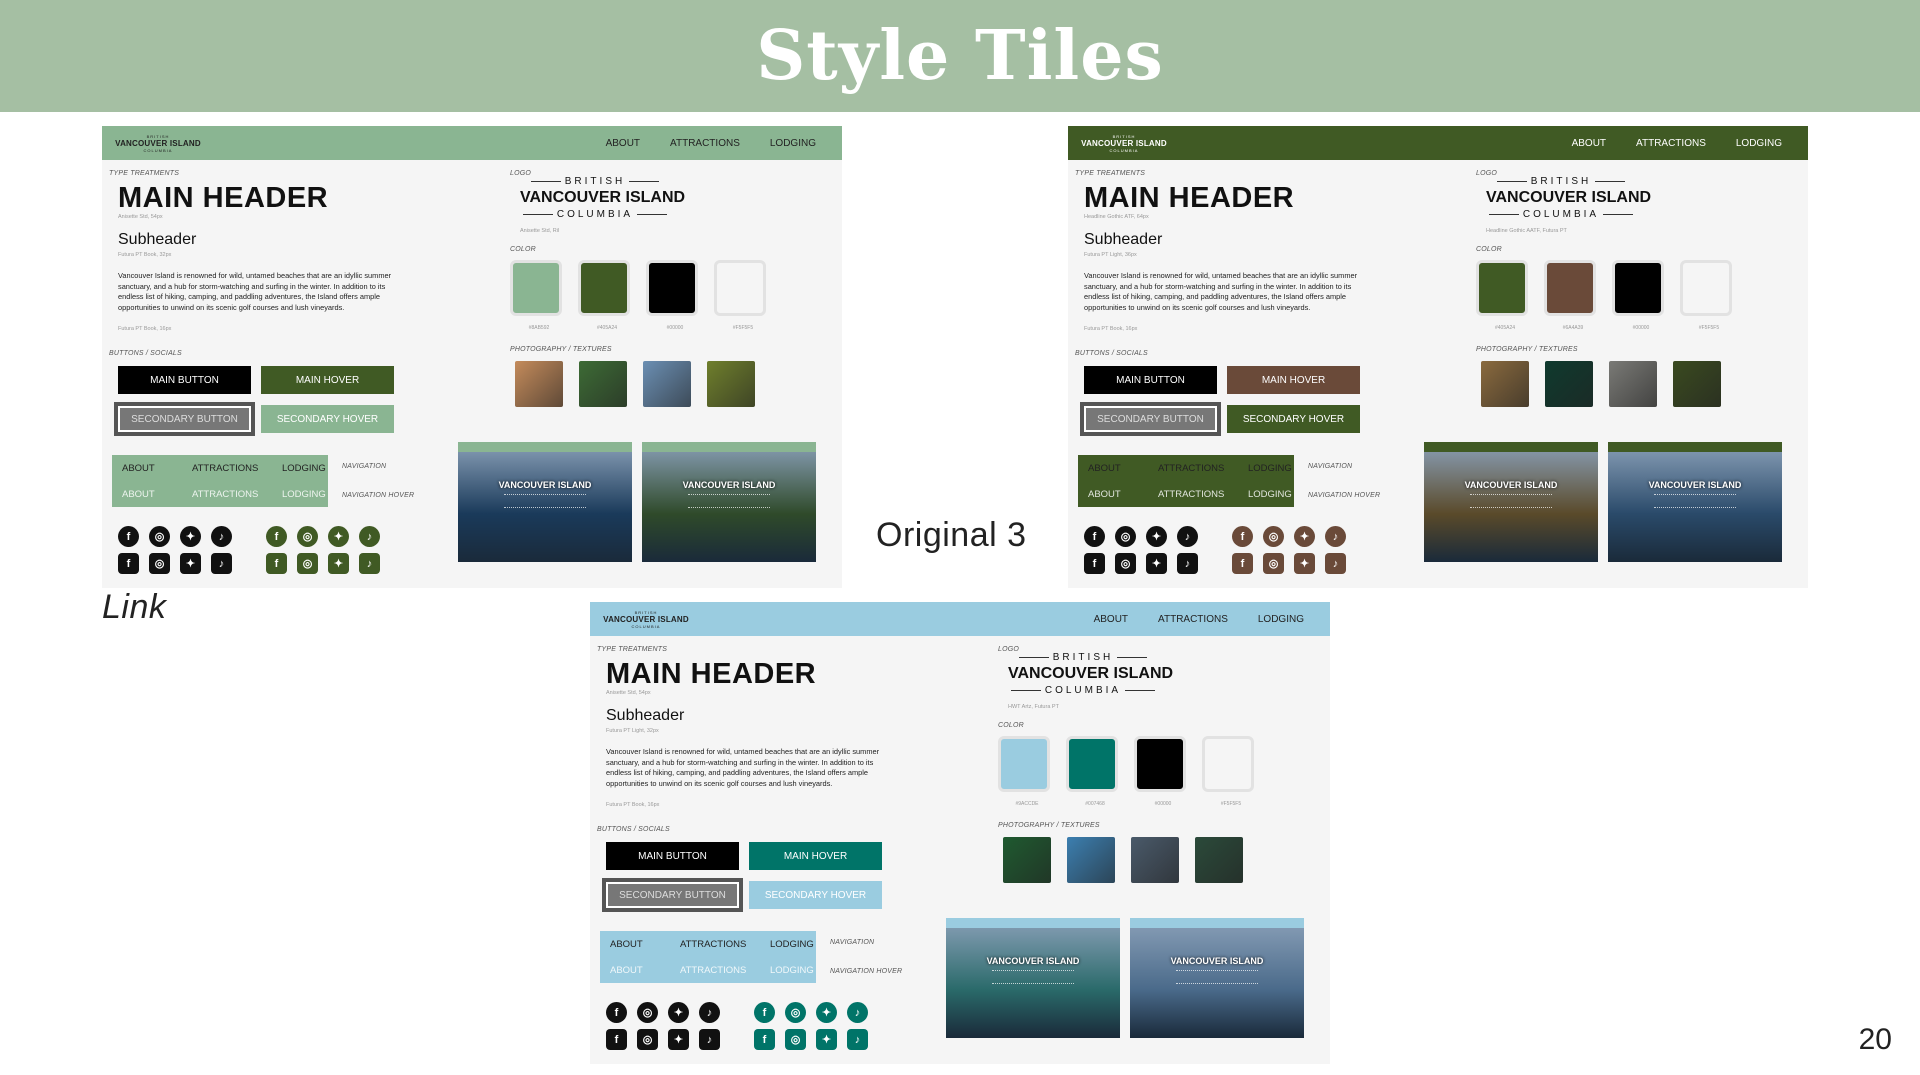 This screenshot has width=1920, height=1075. What do you see at coordinates (1110, 255) in the screenshot?
I see `subheader-font-caption: Futura PT Light, 36px` at bounding box center [1110, 255].